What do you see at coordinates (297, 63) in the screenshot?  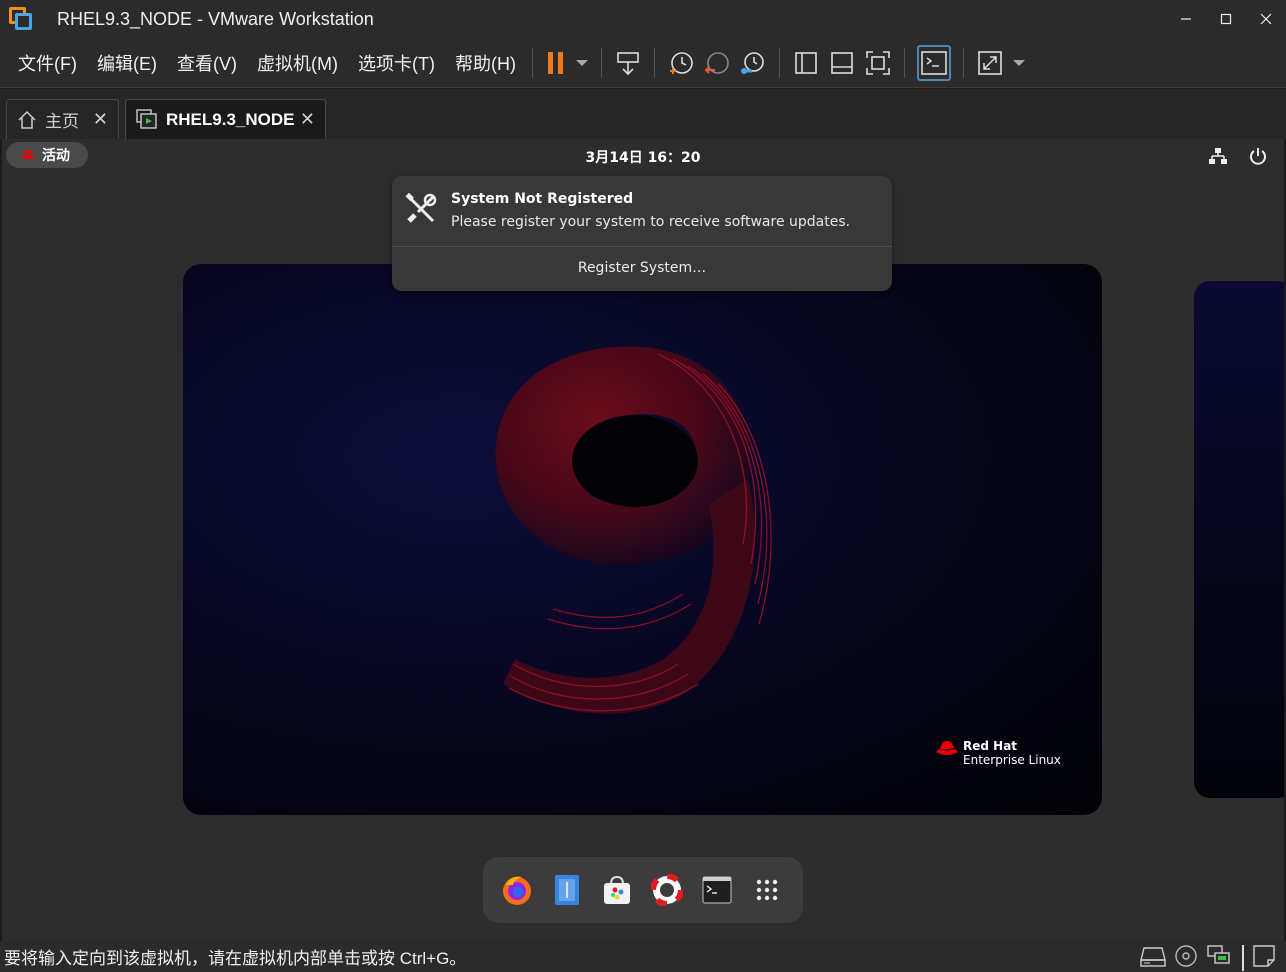 I see `menu-vm: 虚拟机(M)` at bounding box center [297, 63].